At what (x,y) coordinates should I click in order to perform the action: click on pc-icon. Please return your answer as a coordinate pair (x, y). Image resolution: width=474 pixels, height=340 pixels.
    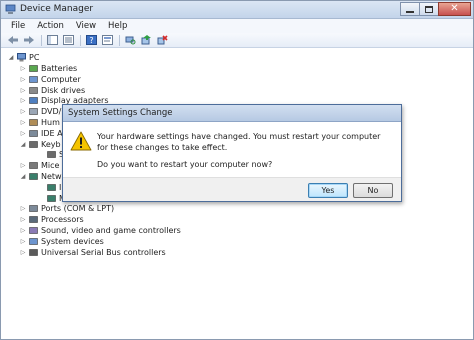
    Looking at the image, I should click on (21, 57).